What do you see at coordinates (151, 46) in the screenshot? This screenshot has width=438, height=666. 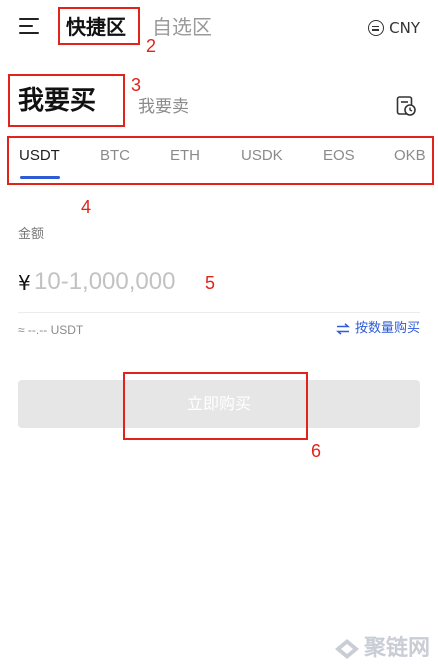 I see `annotation-number-2: 2` at bounding box center [151, 46].